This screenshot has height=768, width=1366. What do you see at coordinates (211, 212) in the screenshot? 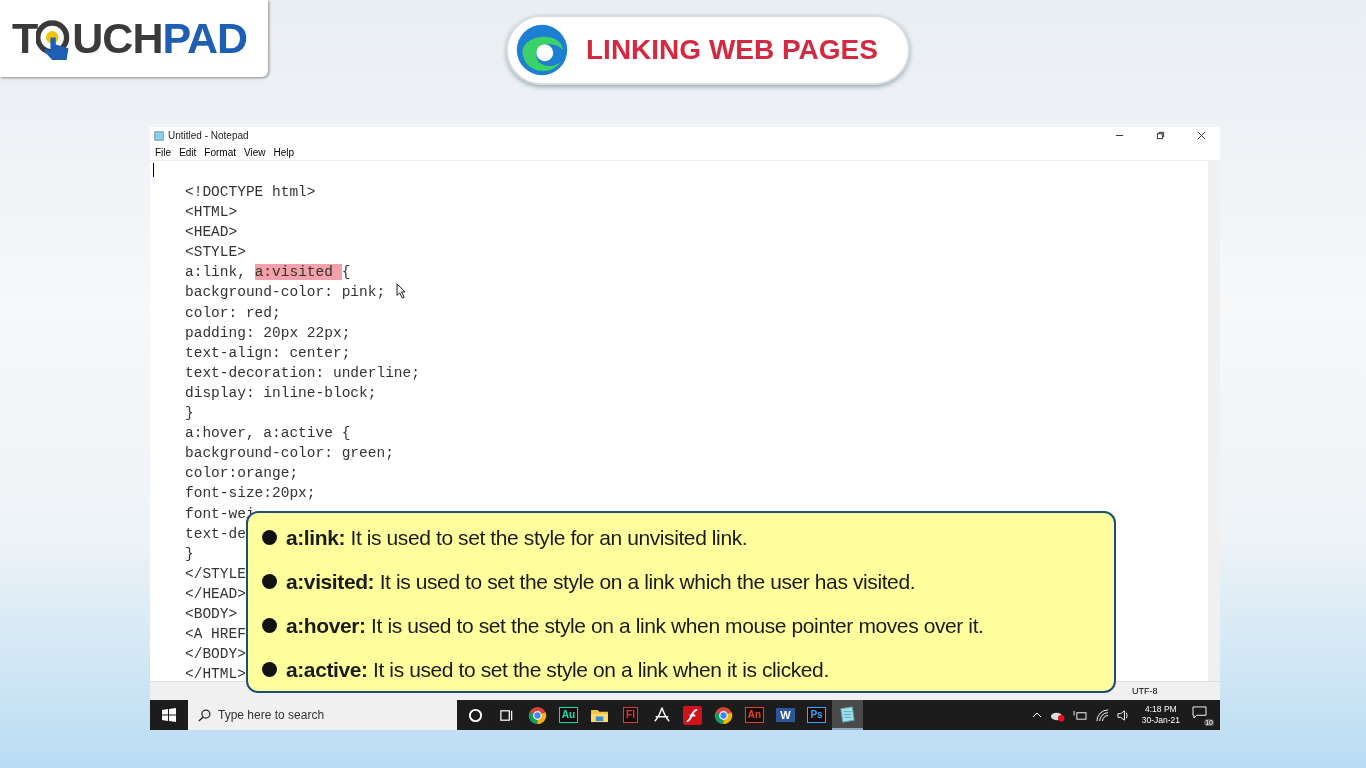
I see `code-line: <HTML>` at bounding box center [211, 212].